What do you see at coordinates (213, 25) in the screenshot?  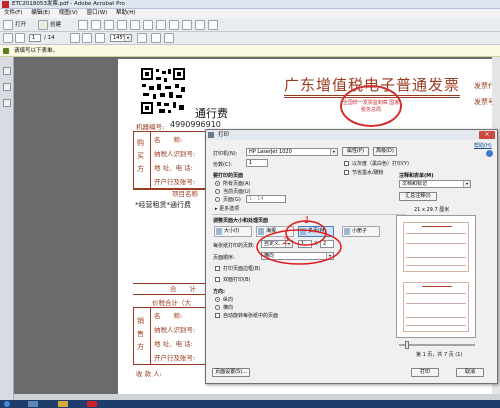 I see `secure-icon` at bounding box center [213, 25].